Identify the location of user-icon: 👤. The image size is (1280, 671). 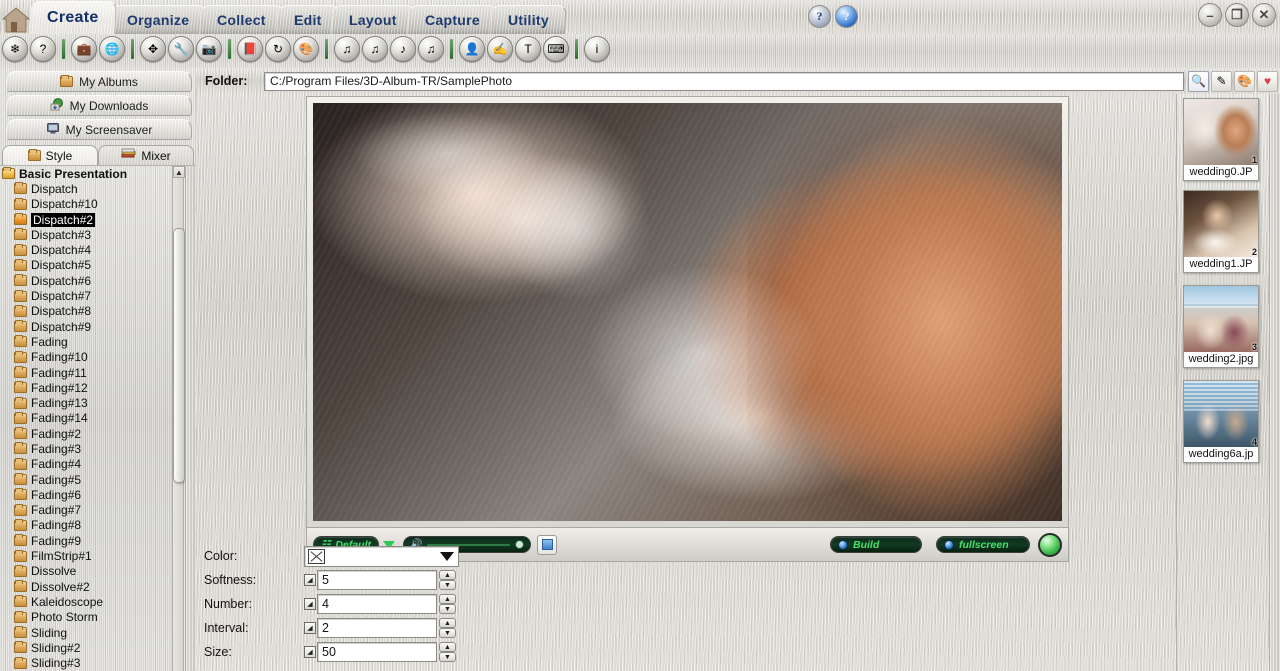
(472, 49).